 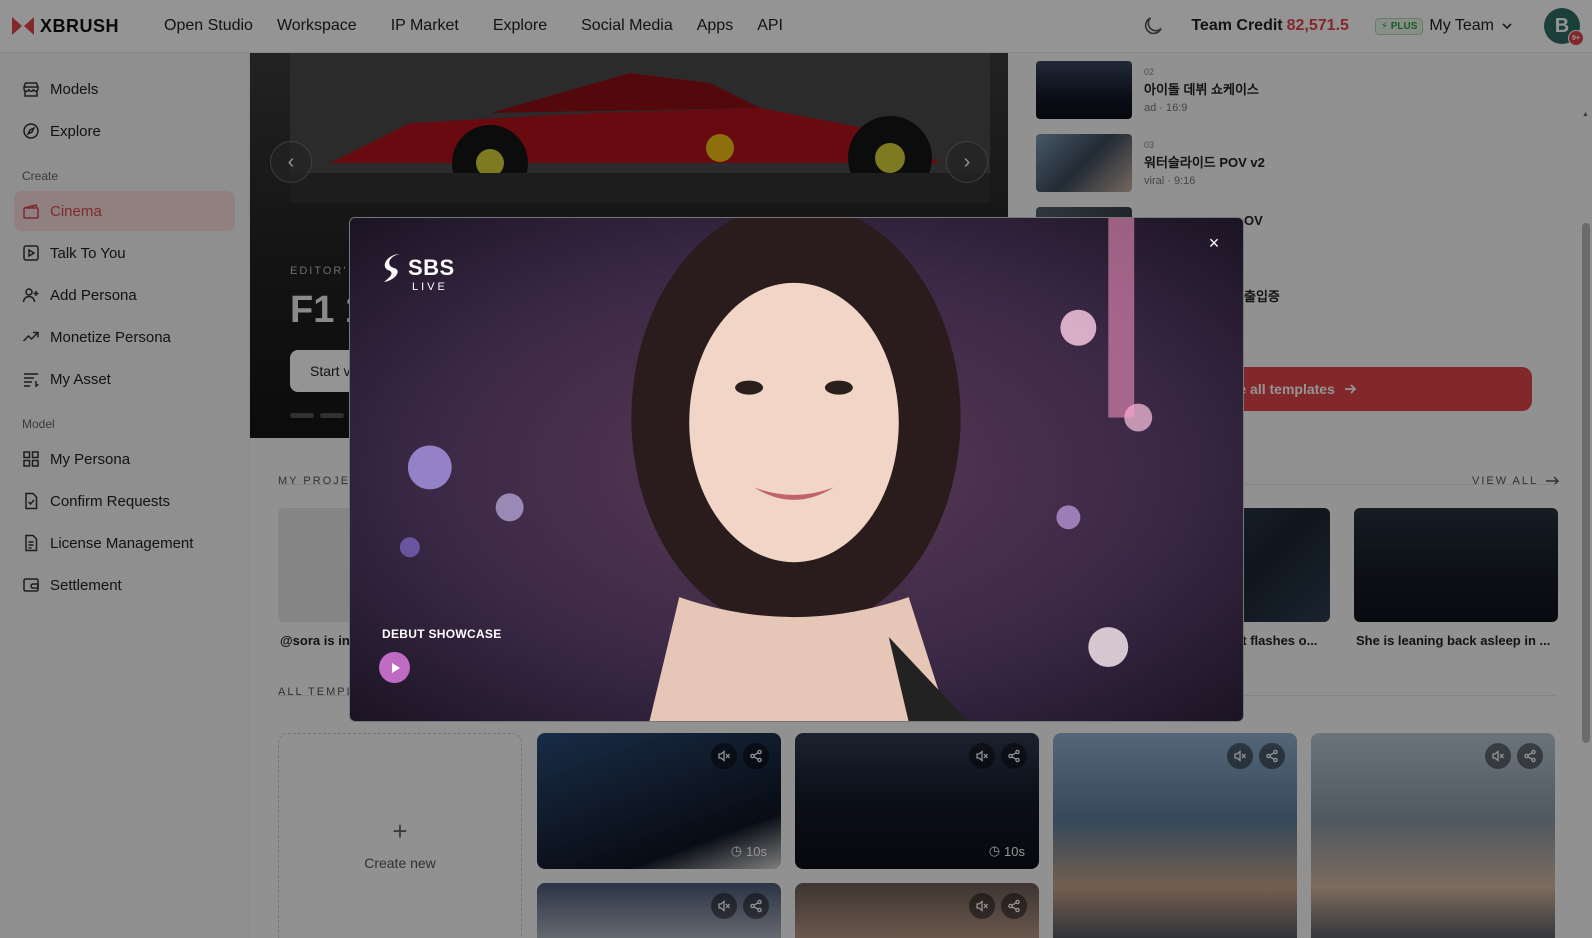 What do you see at coordinates (392, 268) in the screenshot?
I see `sbs-swoosh-icon` at bounding box center [392, 268].